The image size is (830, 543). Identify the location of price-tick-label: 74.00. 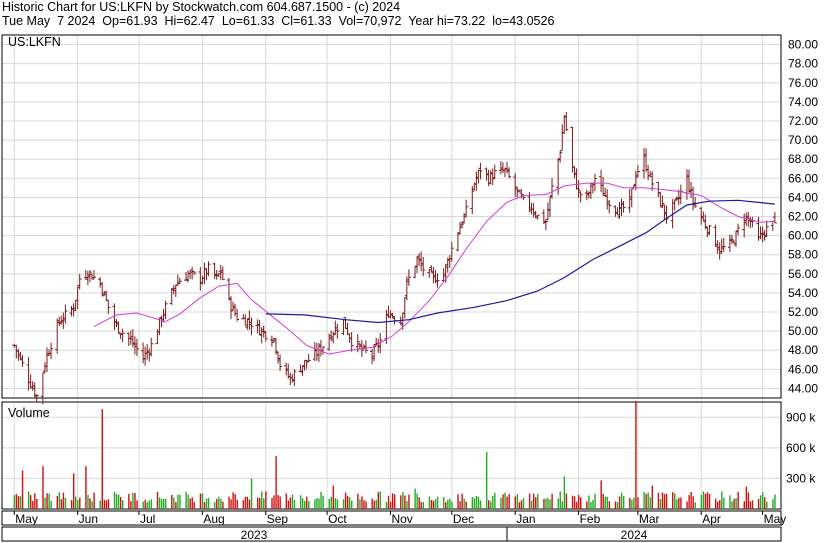
(803, 102).